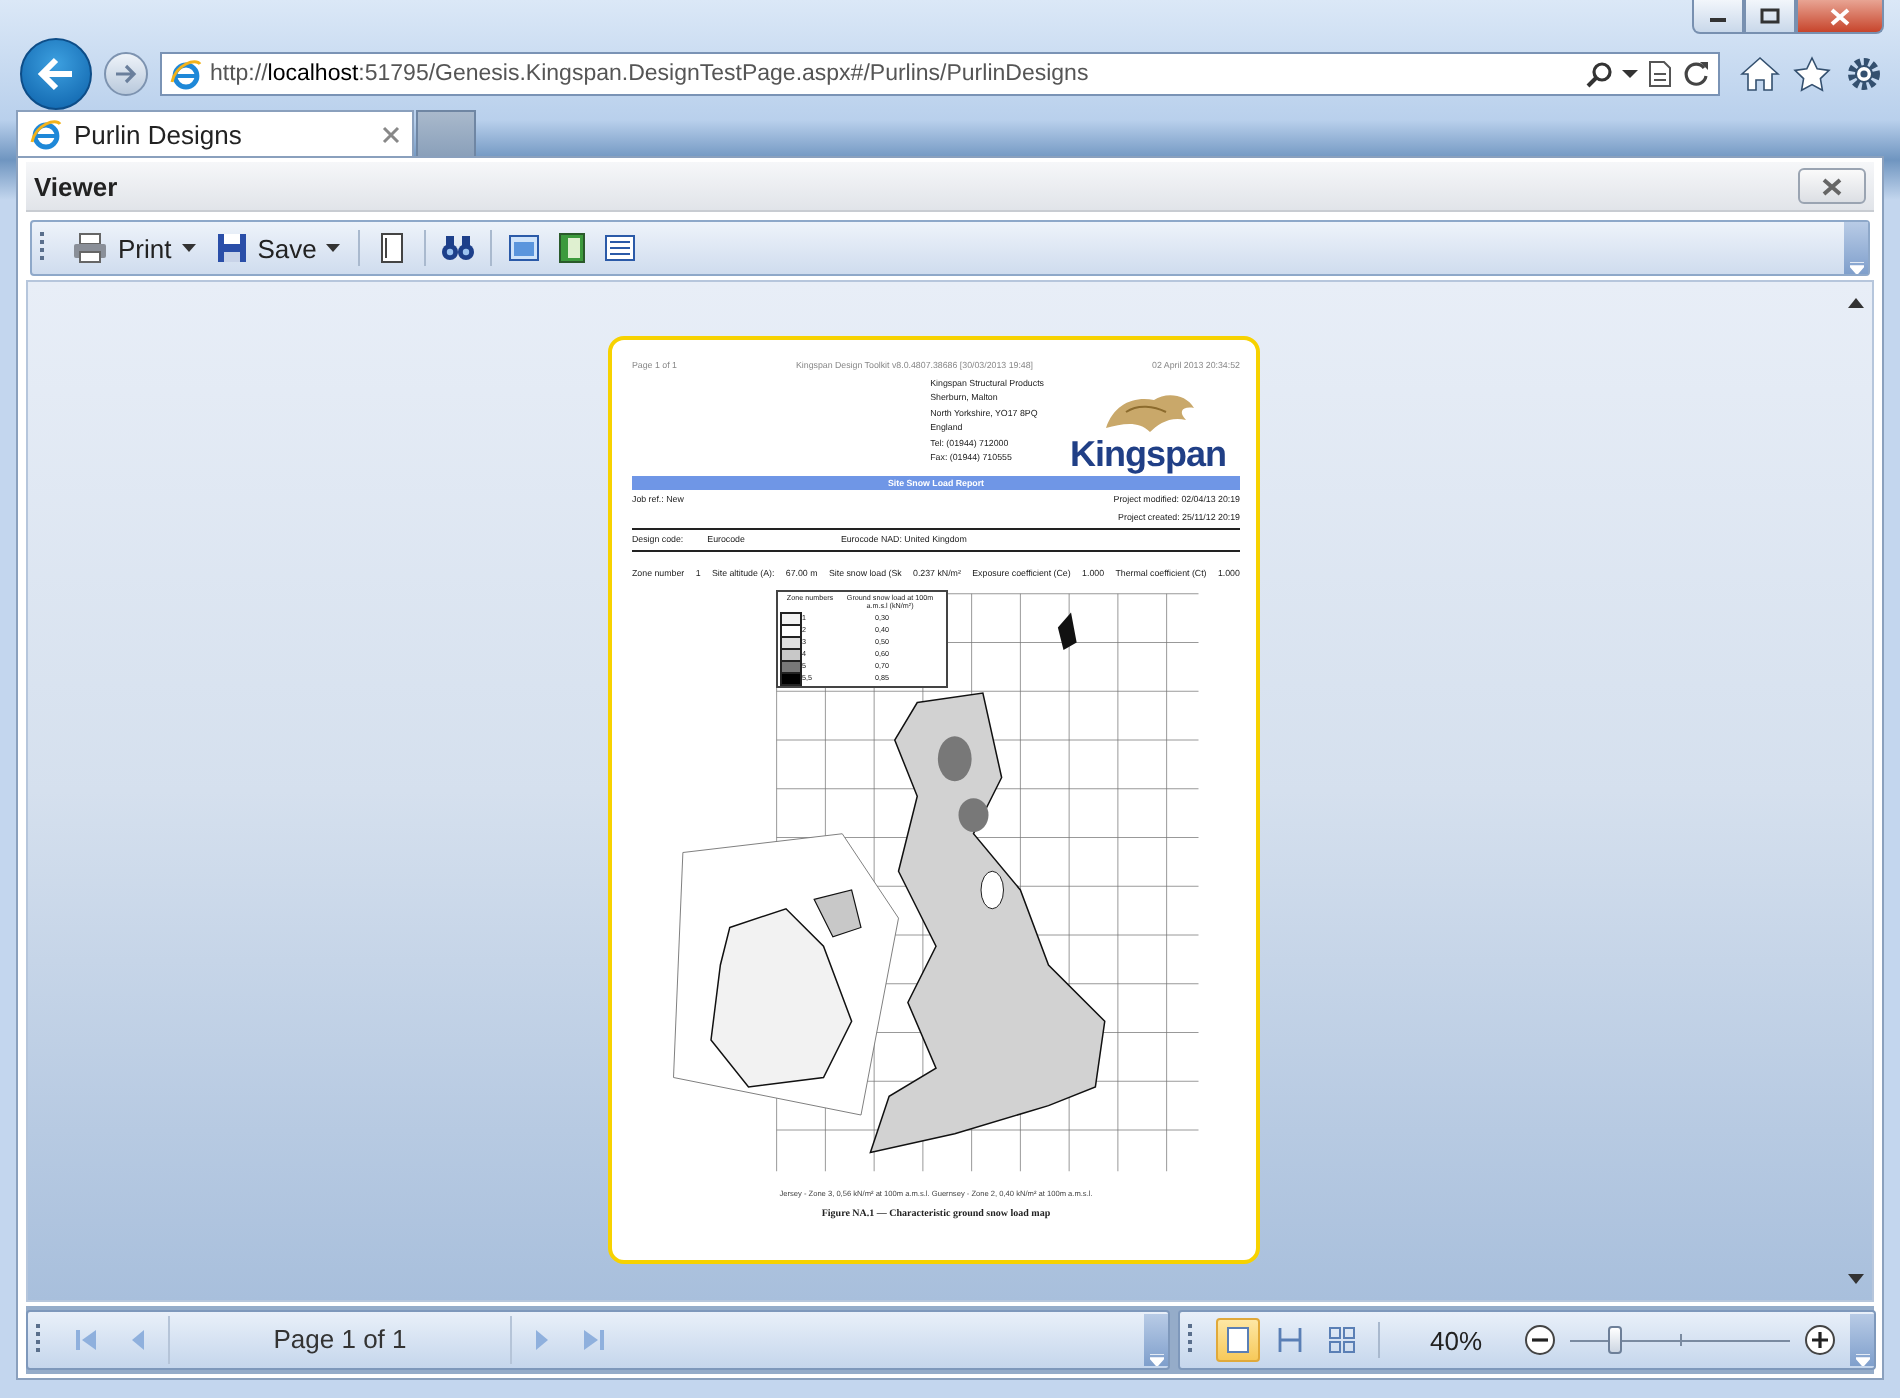 This screenshot has height=1398, width=1900. What do you see at coordinates (215, 133) in the screenshot?
I see `browser-tab: Purlin Designs` at bounding box center [215, 133].